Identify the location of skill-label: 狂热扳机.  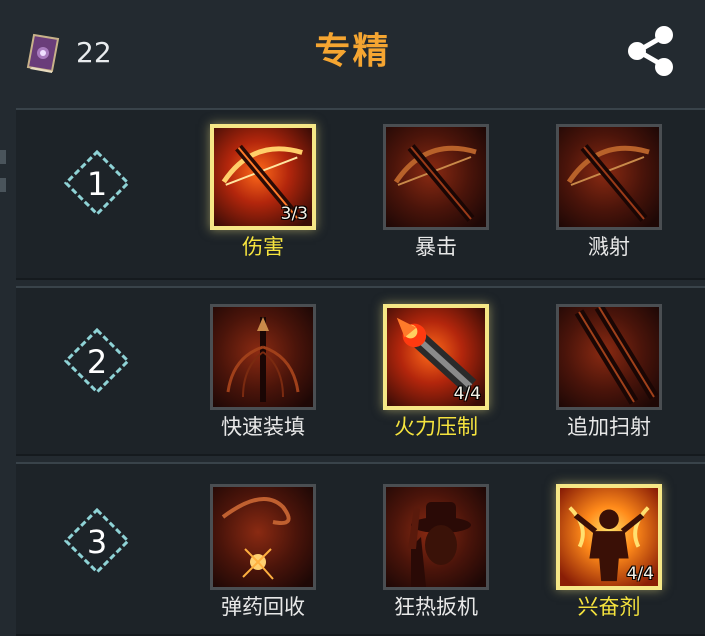
(436, 607).